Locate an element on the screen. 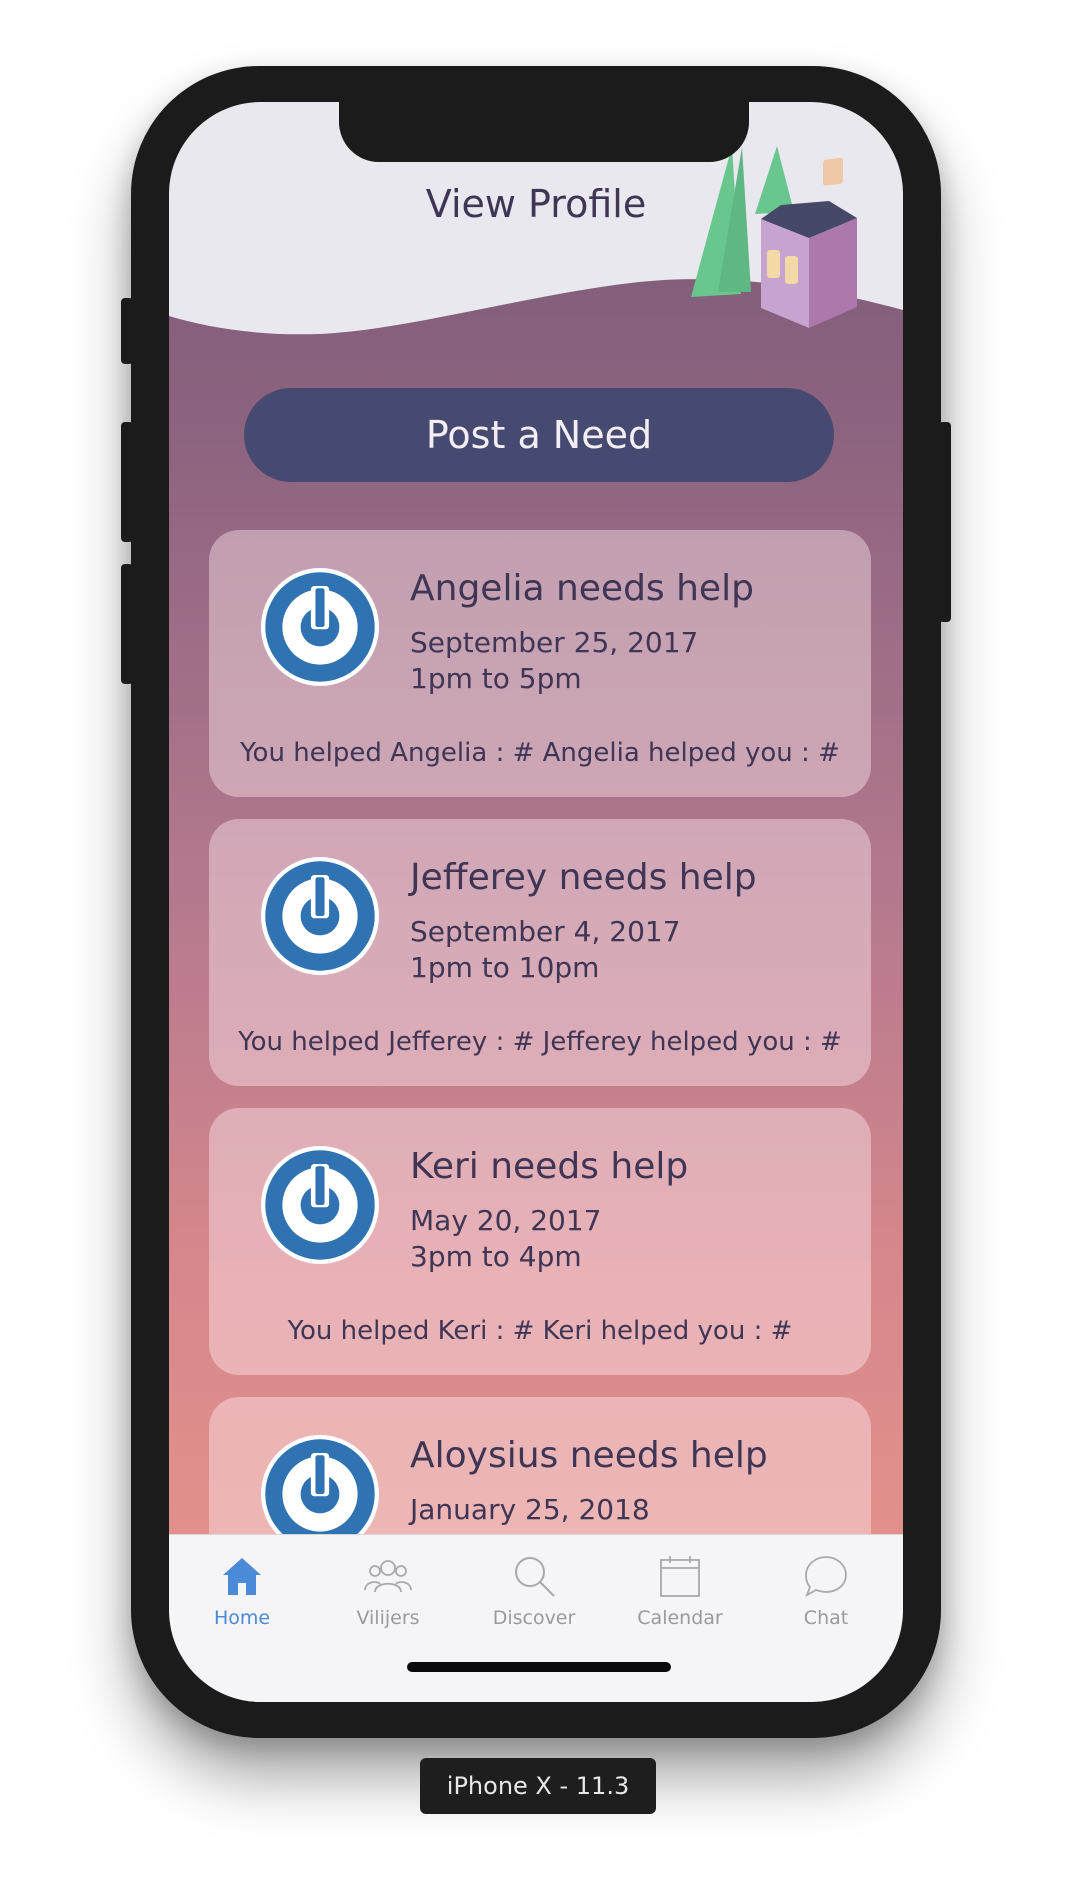 Image resolution: width=1076 pixels, height=1900 pixels. request-date: September 4, 2017 is located at coordinates (545, 931).